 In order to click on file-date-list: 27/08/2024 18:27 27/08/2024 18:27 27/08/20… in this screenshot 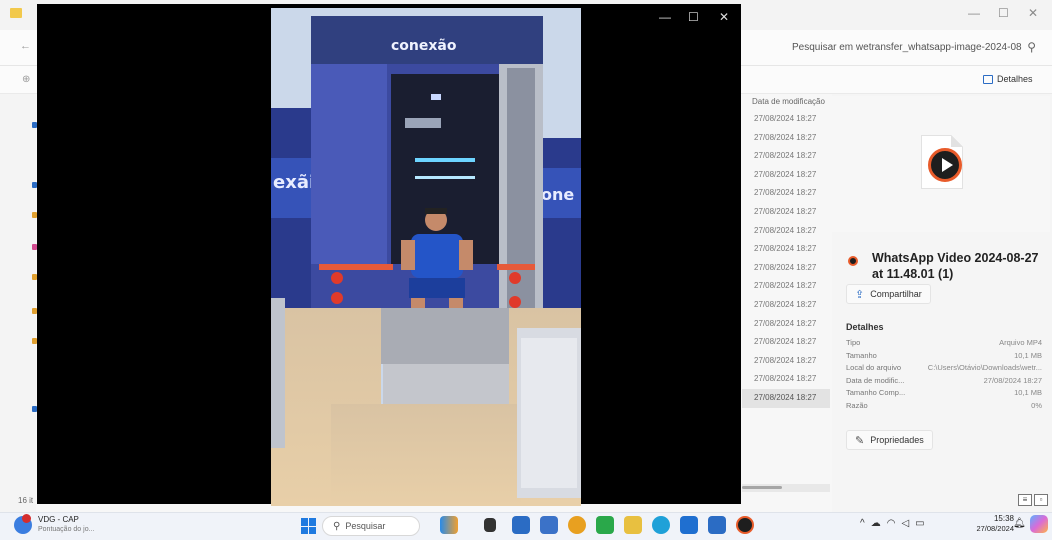, I will do `click(786, 259)`.